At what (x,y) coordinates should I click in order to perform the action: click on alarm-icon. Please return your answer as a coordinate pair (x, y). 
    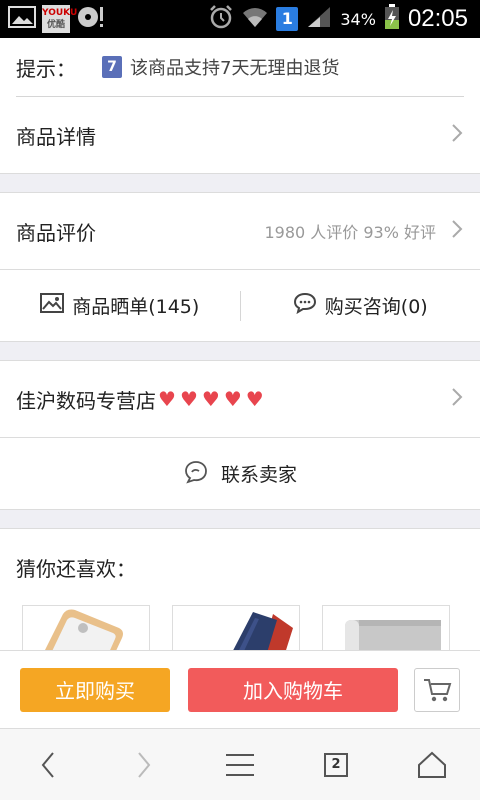
    Looking at the image, I should click on (221, 19).